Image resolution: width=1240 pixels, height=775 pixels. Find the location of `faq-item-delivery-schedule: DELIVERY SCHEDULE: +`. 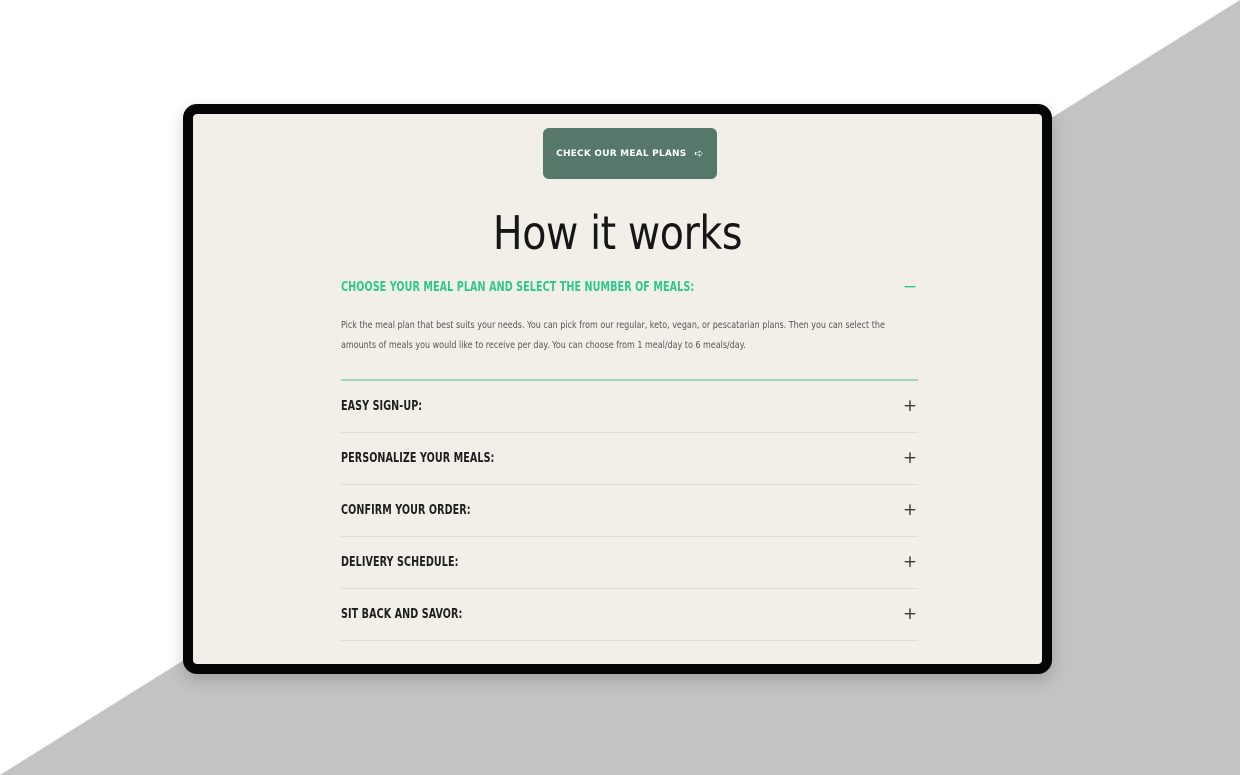

faq-item-delivery-schedule: DELIVERY SCHEDULE: + is located at coordinates (629, 563).